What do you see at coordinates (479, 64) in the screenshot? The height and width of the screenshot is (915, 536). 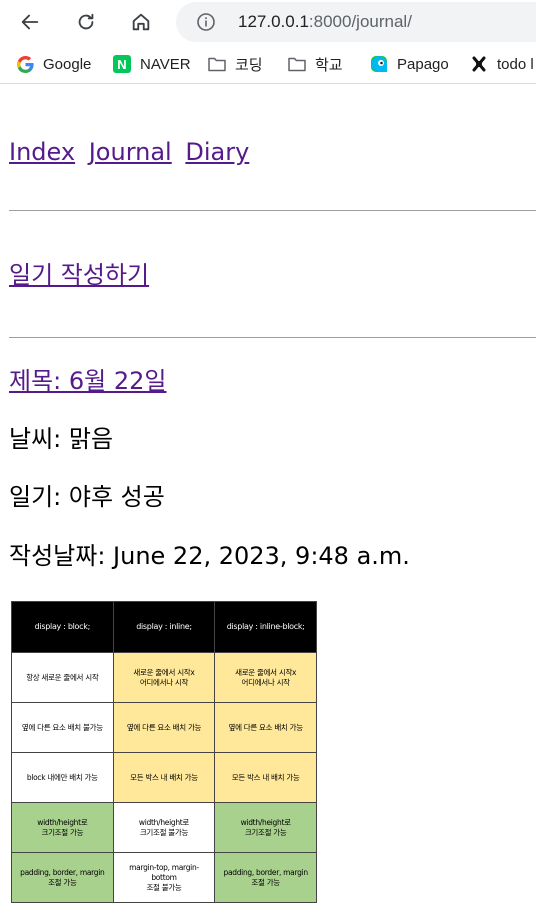 I see `notion-icon` at bounding box center [479, 64].